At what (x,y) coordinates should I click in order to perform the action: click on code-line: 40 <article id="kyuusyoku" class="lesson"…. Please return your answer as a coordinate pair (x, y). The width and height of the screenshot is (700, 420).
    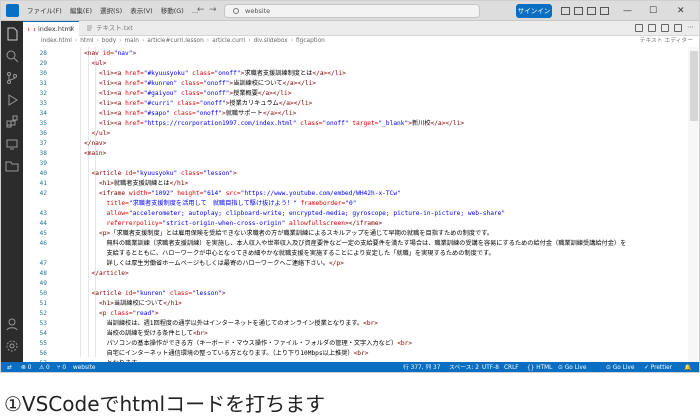
    Looking at the image, I should click on (343, 174).